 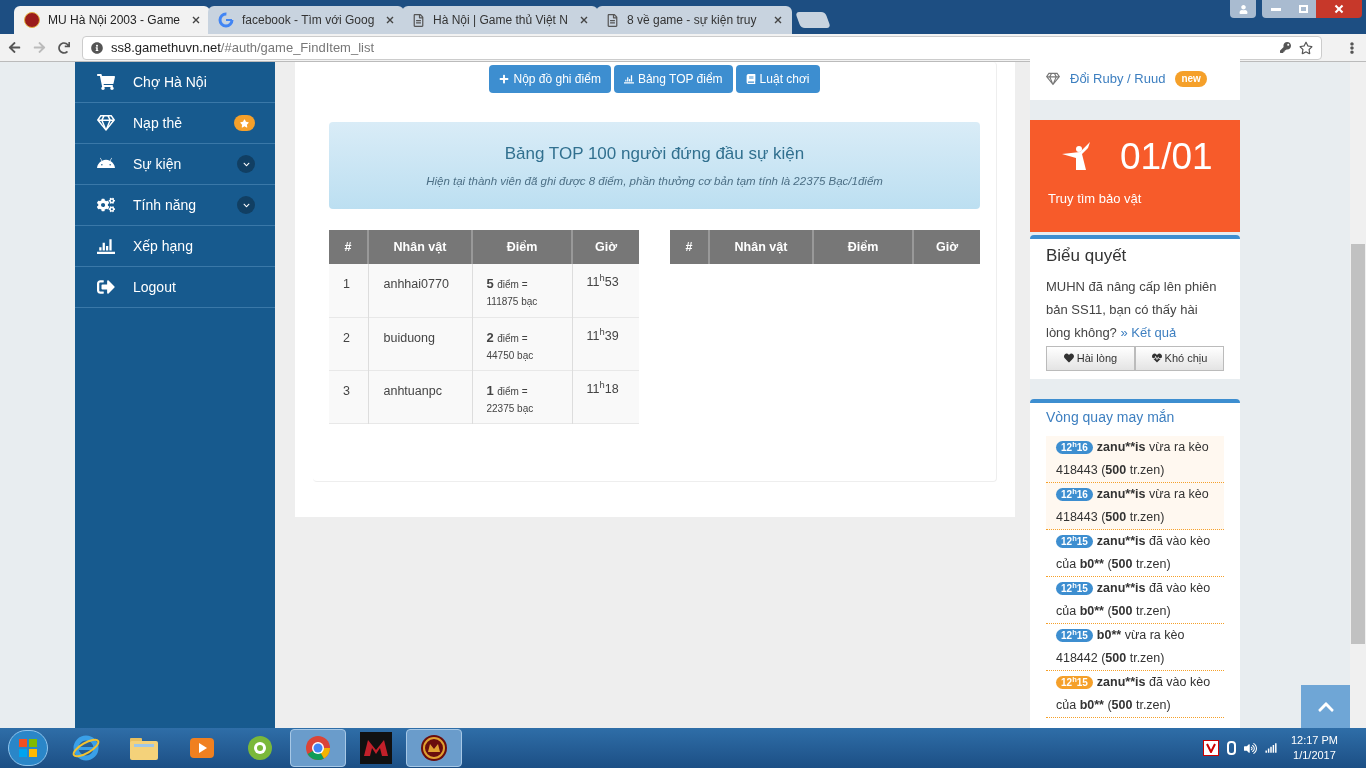 What do you see at coordinates (175, 82) in the screenshot?
I see `sidebar-item: Chợ Hà Nội` at bounding box center [175, 82].